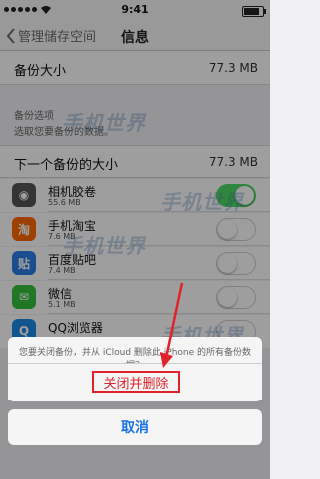  I want to click on turn-off-and-delete-button: 关闭并删除, so click(136, 382).